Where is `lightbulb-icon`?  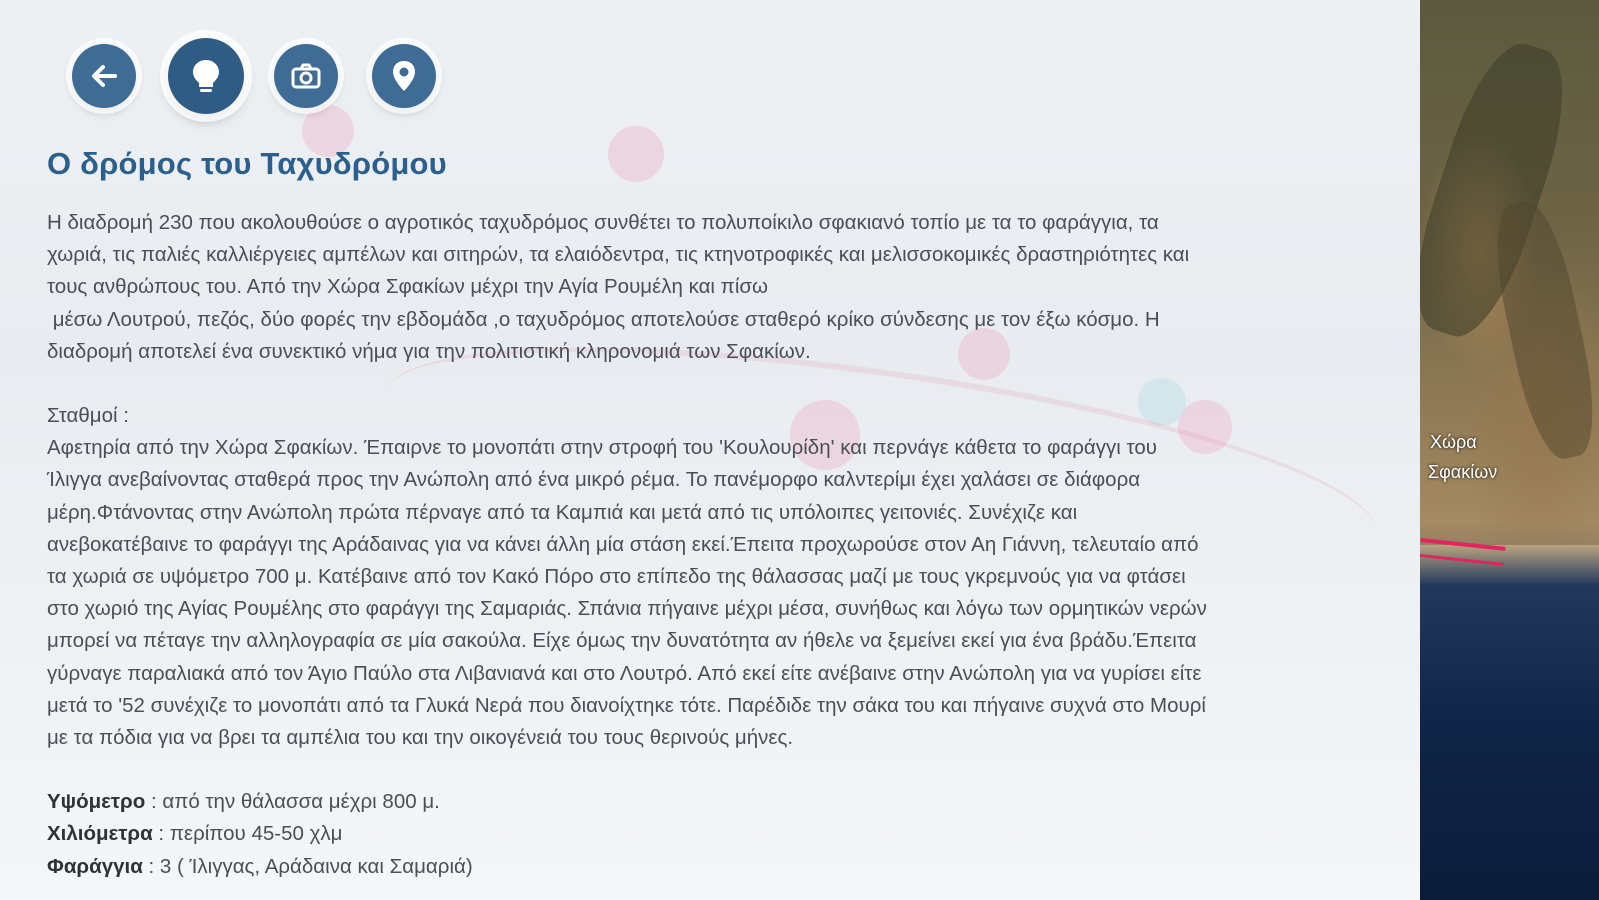 lightbulb-icon is located at coordinates (206, 76).